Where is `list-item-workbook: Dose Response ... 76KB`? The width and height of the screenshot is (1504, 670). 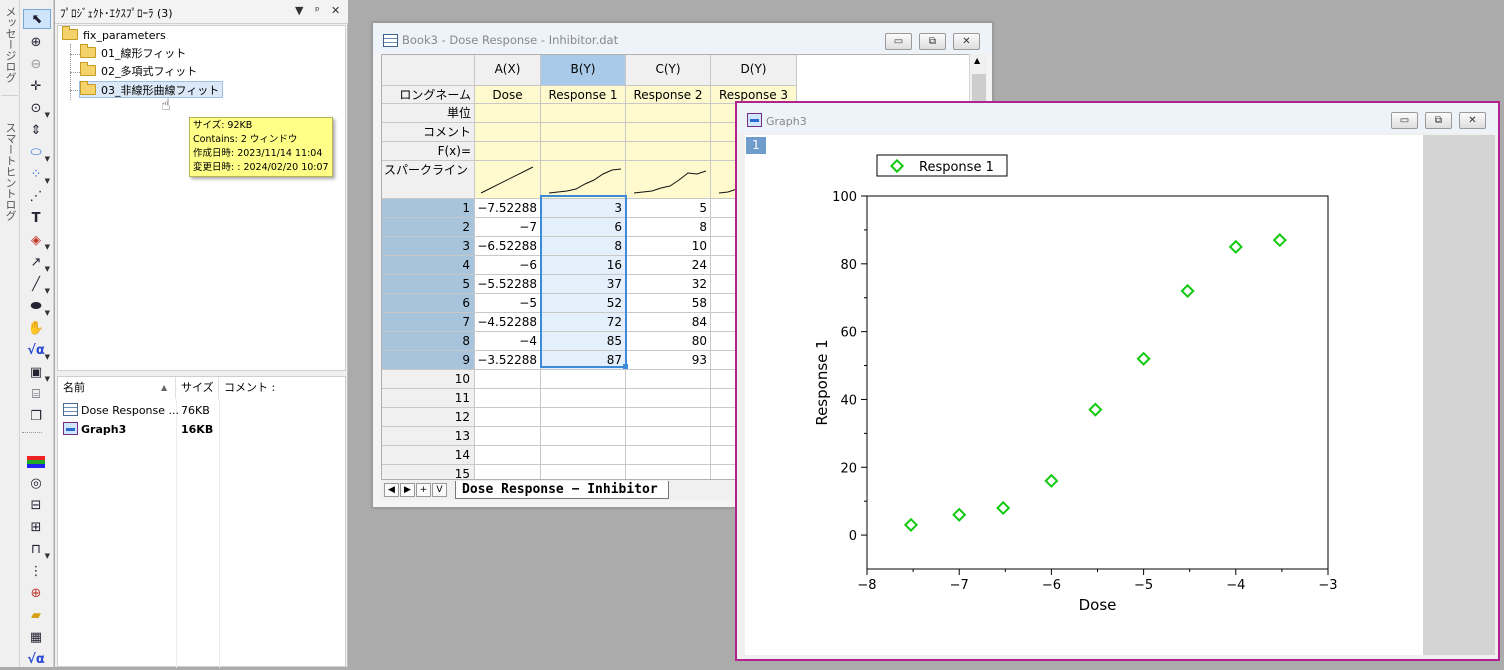 list-item-workbook: Dose Response ... 76KB is located at coordinates (202, 410).